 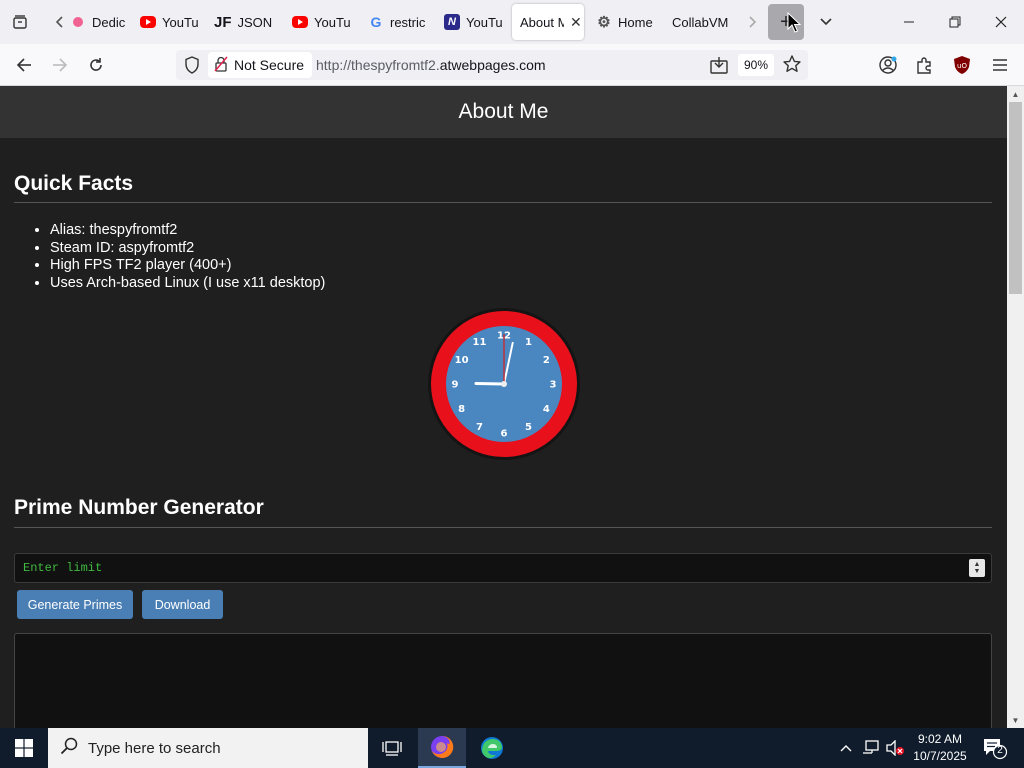 What do you see at coordinates (940, 748) in the screenshot?
I see `system-clock: 9:02 AM 10/7/2025` at bounding box center [940, 748].